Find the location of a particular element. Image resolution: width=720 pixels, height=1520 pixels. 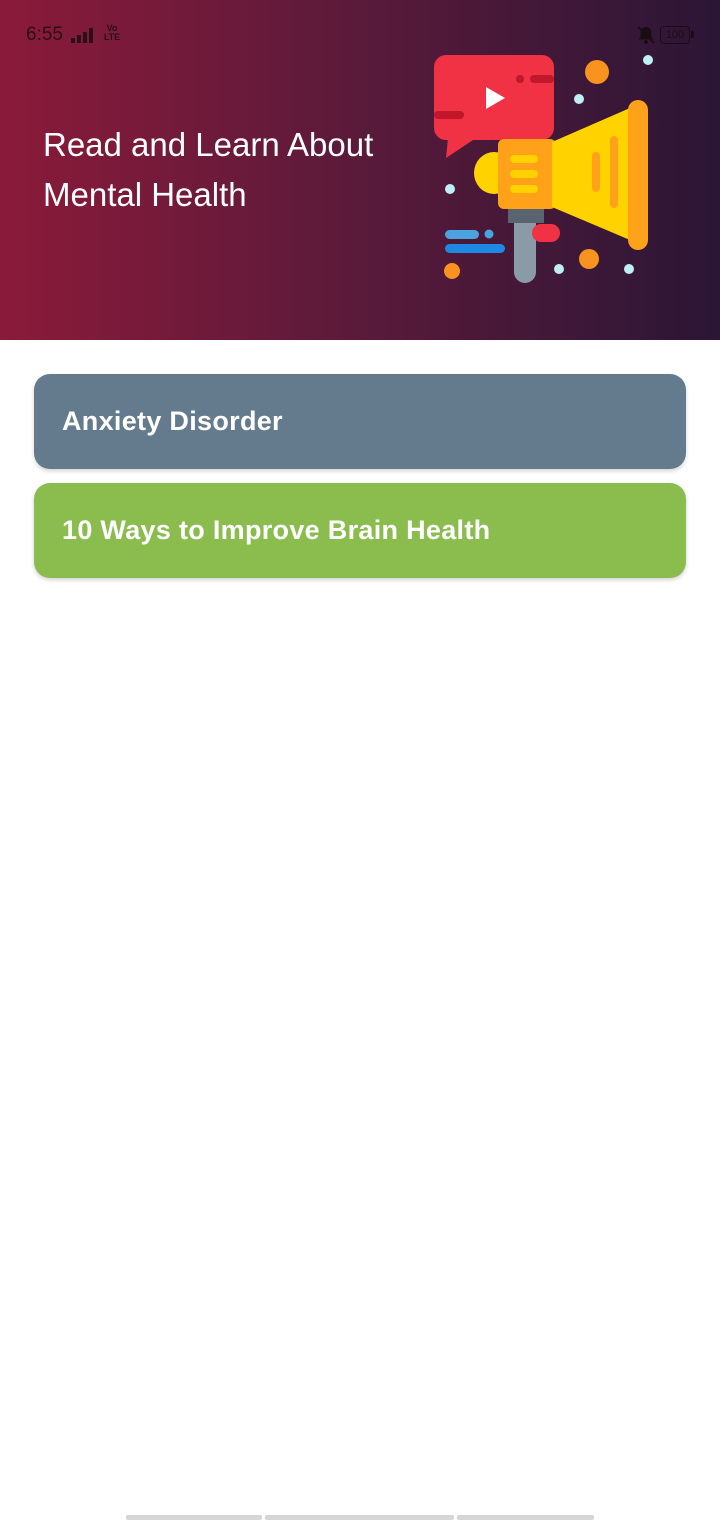

article-card-label: 10 Ways to Improve Brain Health is located at coordinates (276, 530).